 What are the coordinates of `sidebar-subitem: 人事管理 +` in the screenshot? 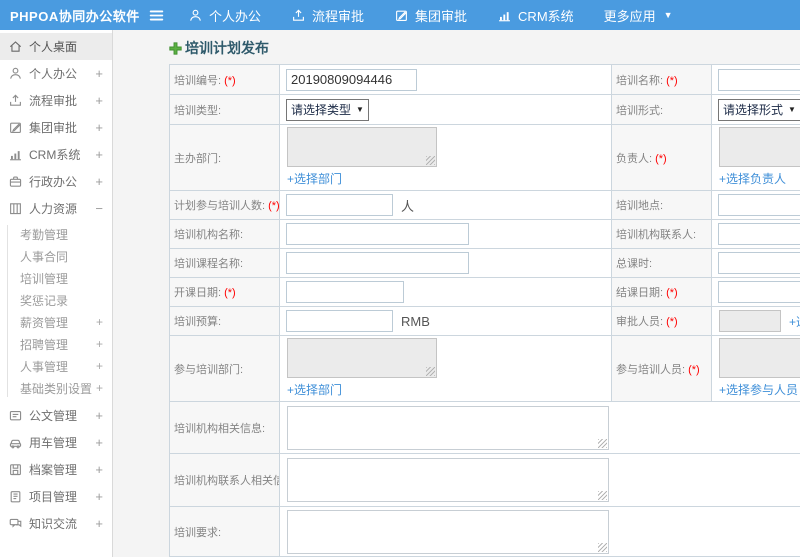 It's located at (56, 366).